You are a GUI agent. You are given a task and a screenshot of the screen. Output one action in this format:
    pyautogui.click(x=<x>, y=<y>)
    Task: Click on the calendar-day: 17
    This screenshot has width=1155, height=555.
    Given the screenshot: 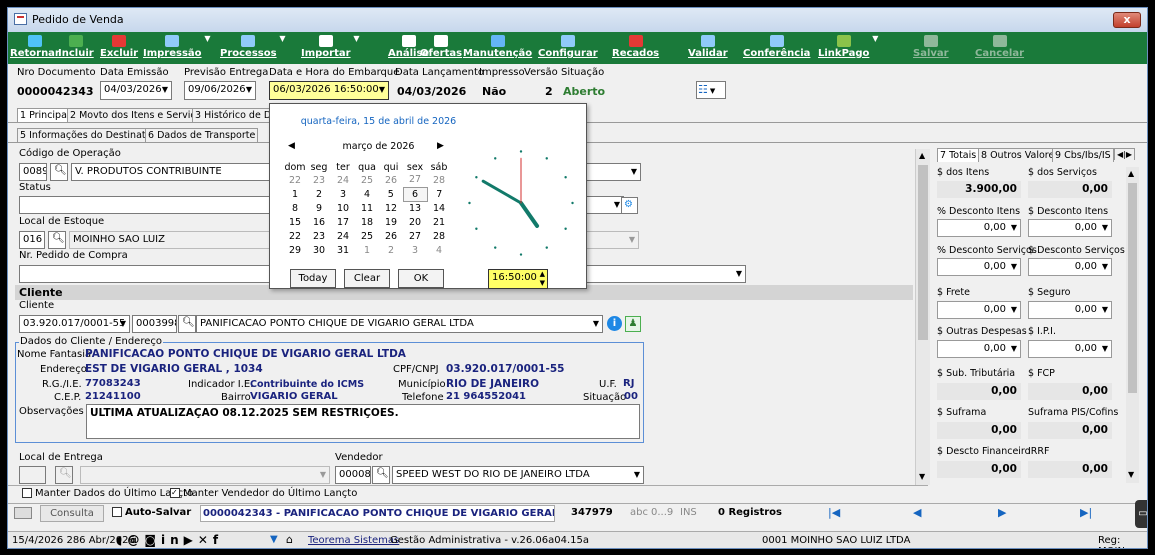 What is the action you would take?
    pyautogui.click(x=343, y=222)
    